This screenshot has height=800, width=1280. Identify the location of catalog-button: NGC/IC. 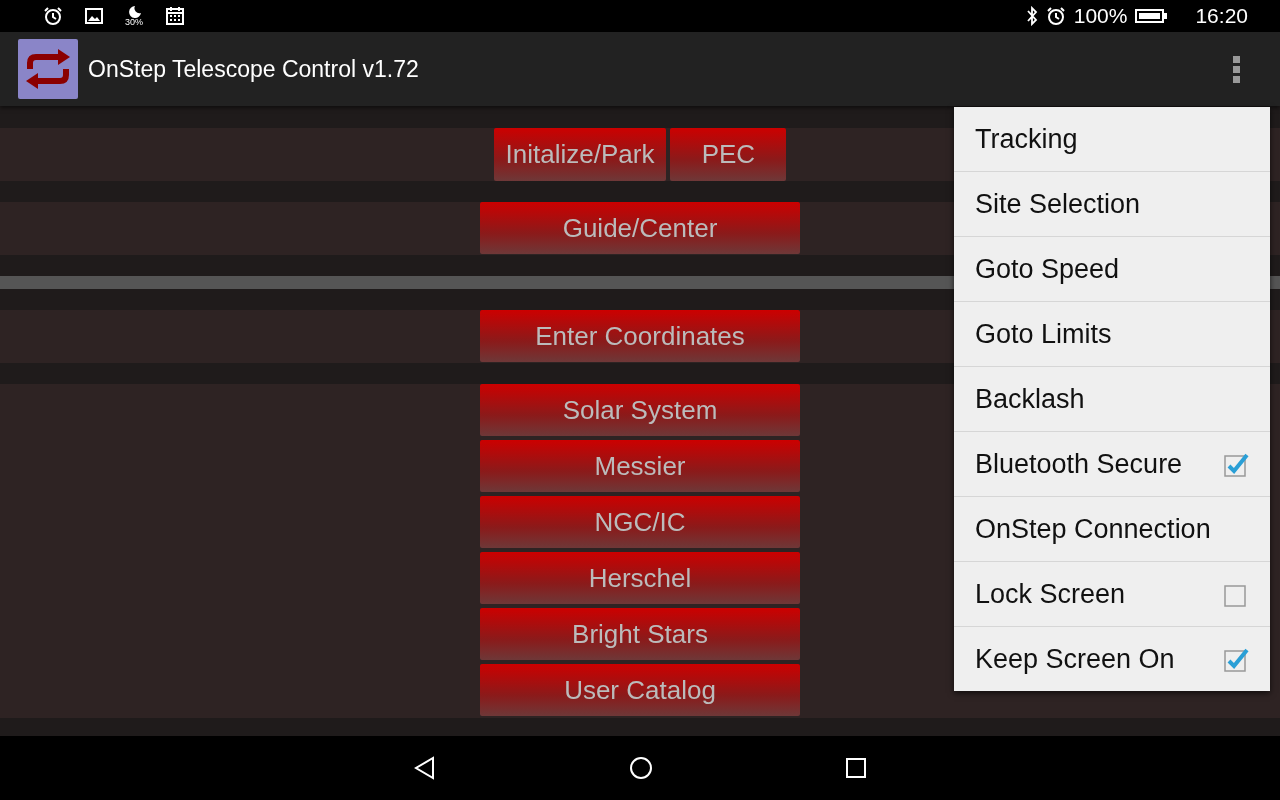
(640, 522).